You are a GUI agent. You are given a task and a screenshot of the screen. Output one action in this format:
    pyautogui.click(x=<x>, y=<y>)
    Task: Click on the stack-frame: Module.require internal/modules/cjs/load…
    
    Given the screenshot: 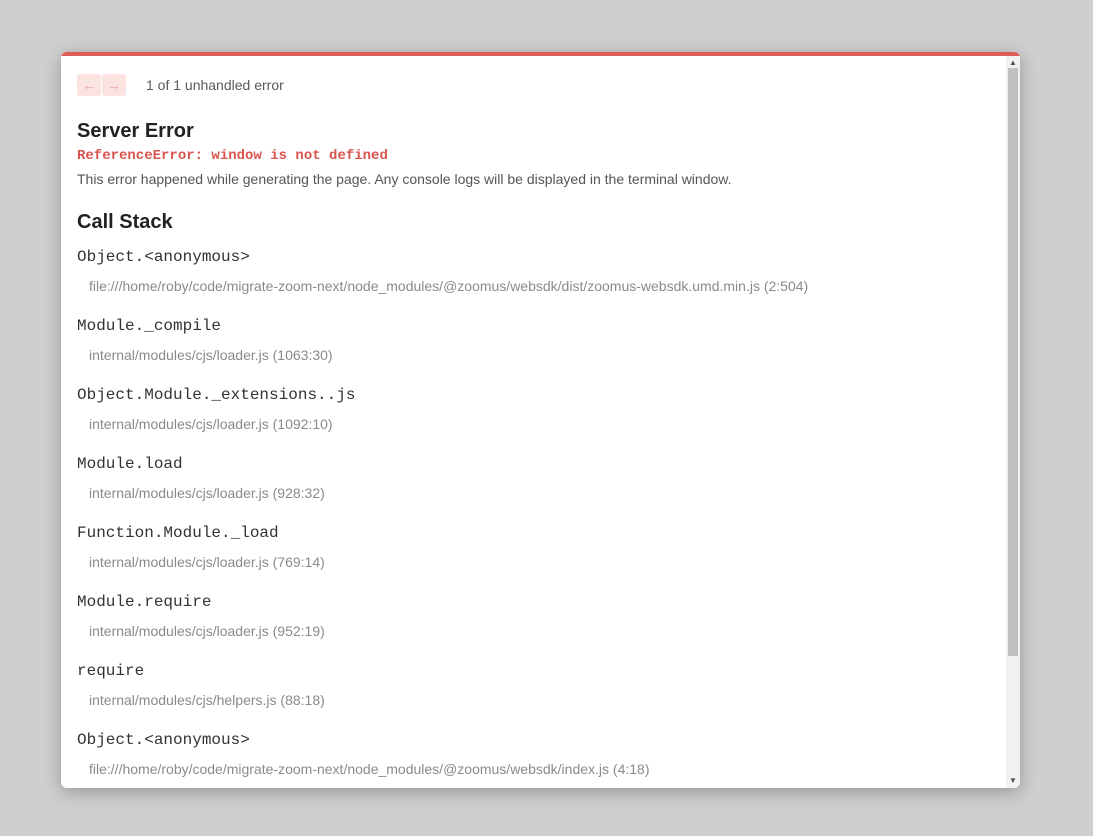 What is the action you would take?
    pyautogui.click(x=527, y=626)
    